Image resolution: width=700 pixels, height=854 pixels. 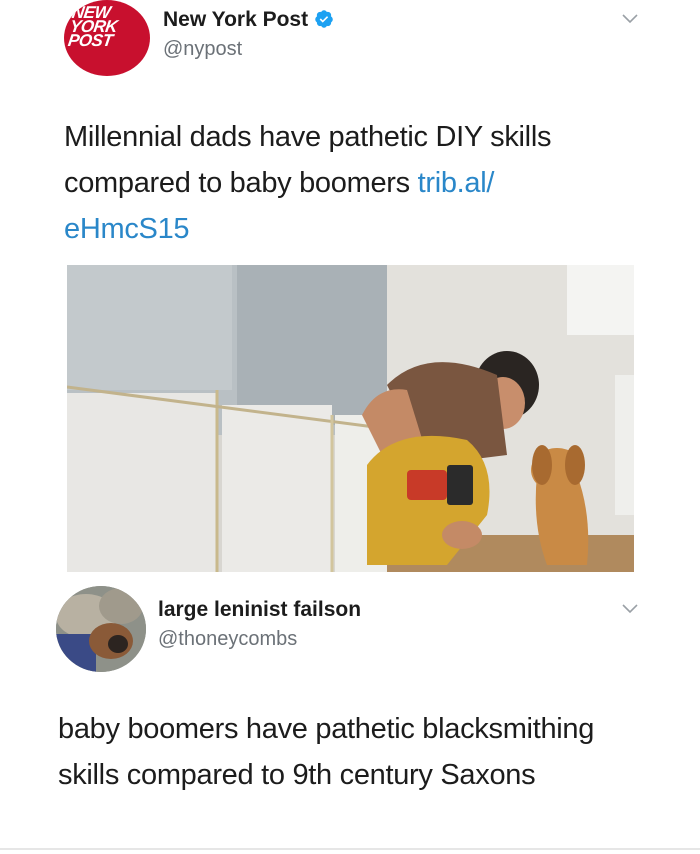 I want to click on user-avatar-photo, so click(x=101, y=629).